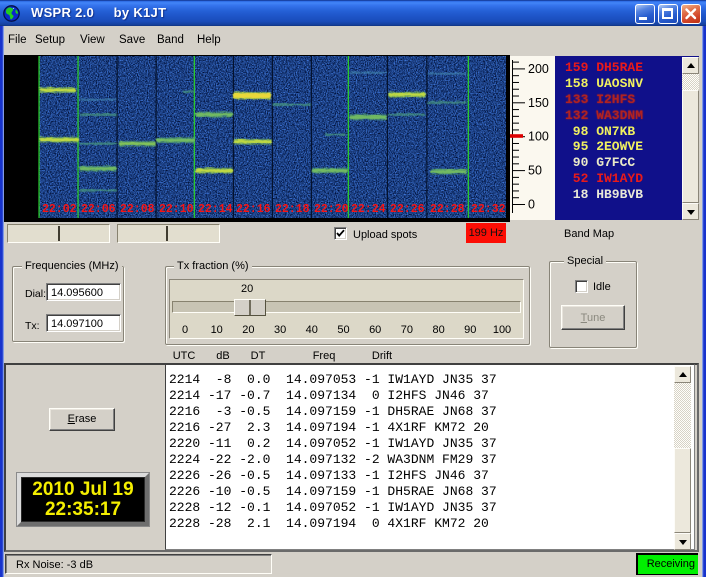 This screenshot has height=577, width=706. I want to click on svg-text: 50, so click(535, 171).